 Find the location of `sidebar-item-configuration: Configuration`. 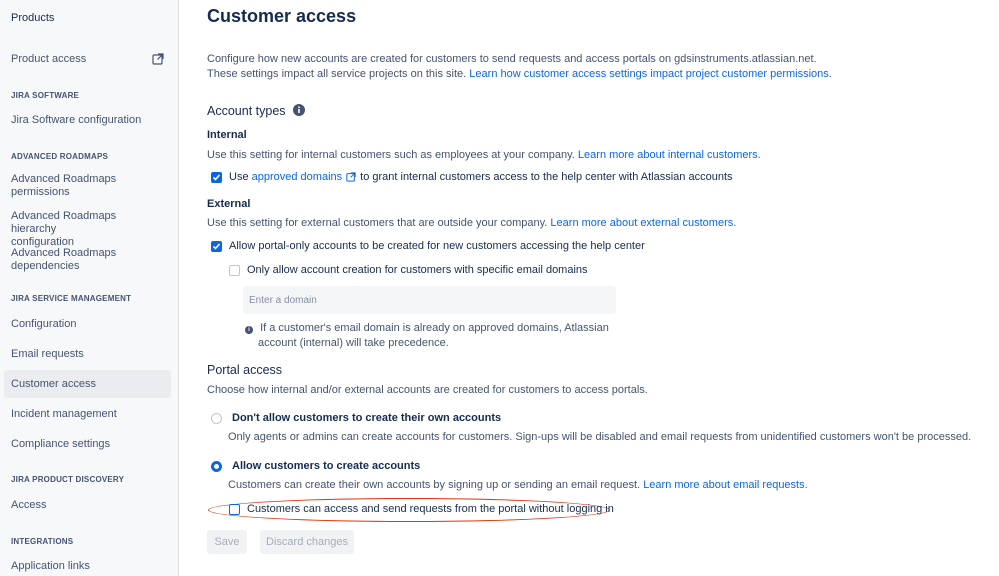

sidebar-item-configuration: Configuration is located at coordinates (87, 324).